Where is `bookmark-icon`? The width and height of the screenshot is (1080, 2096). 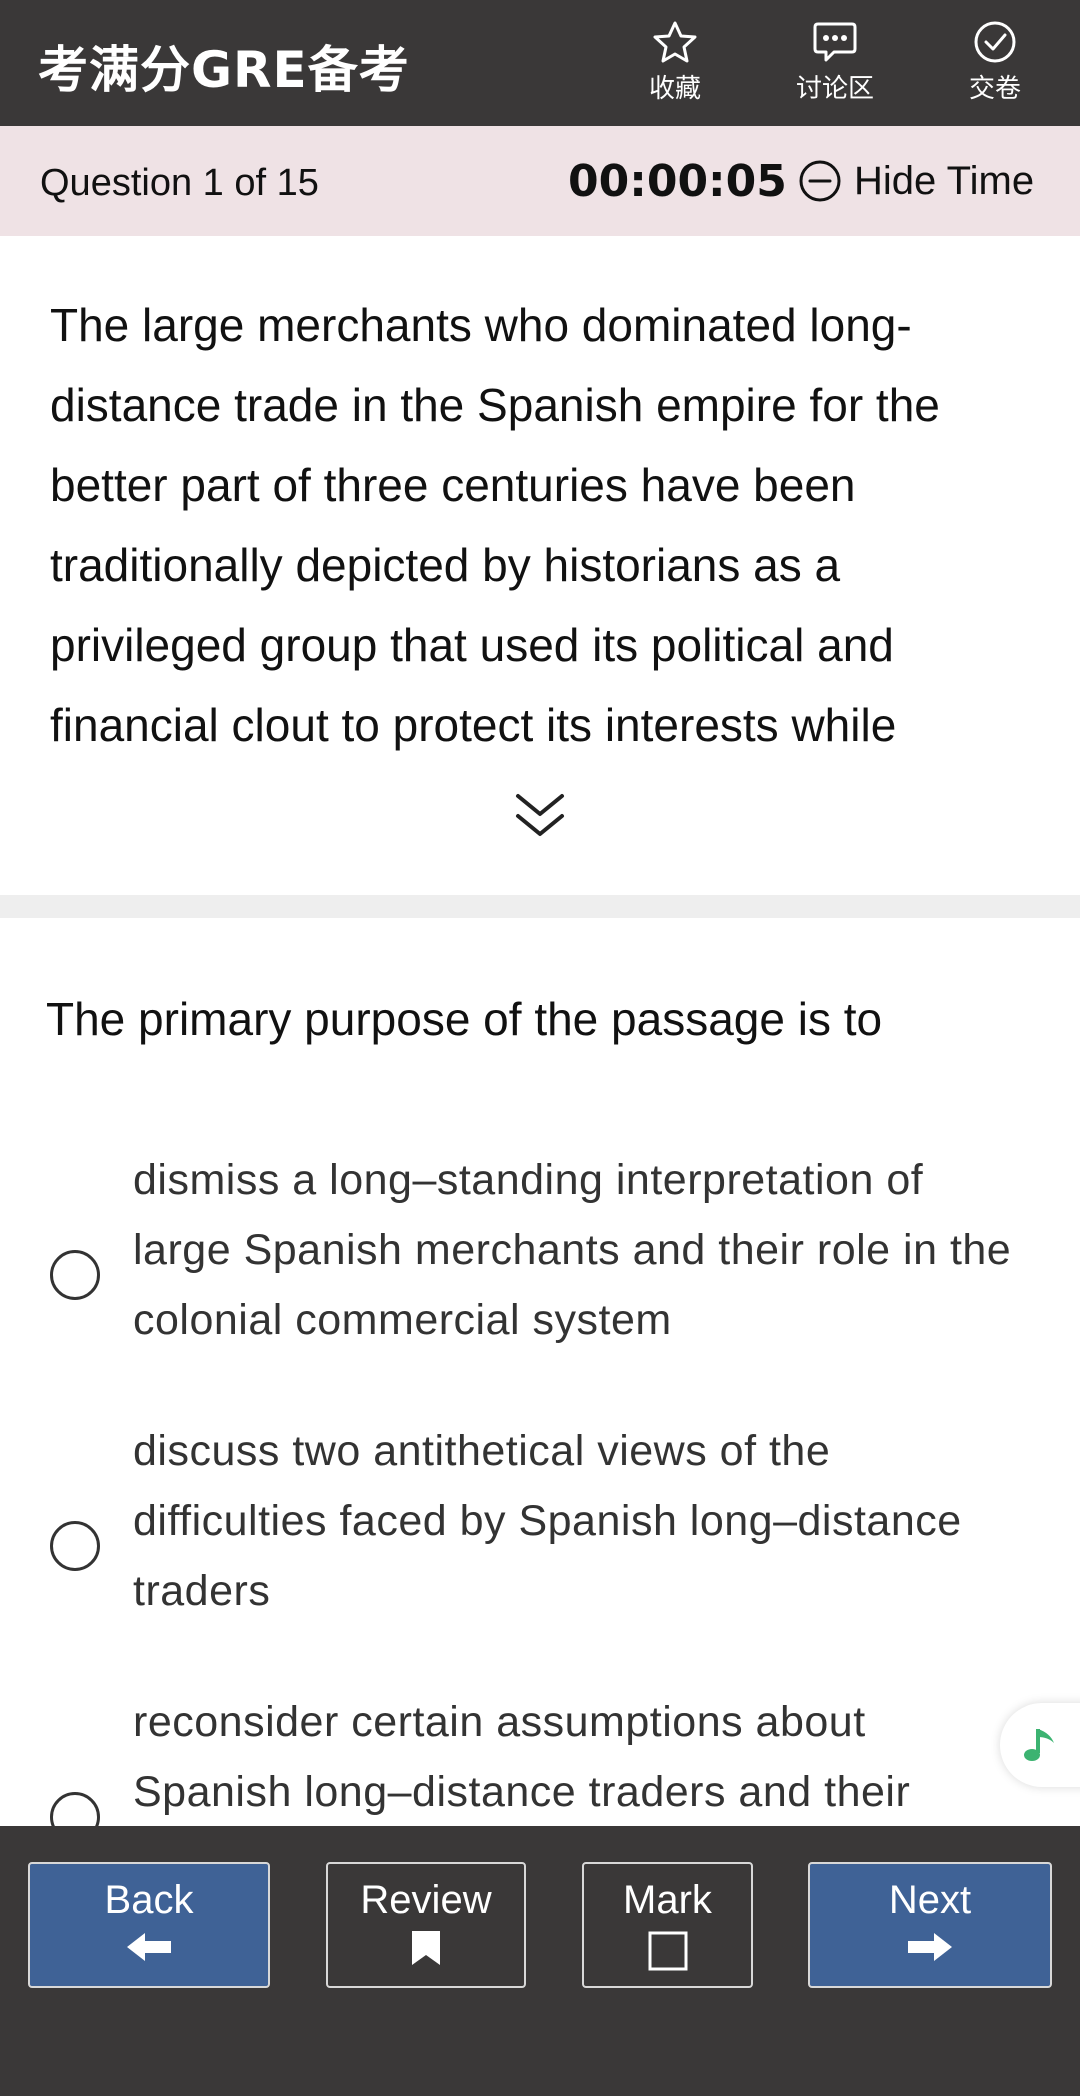
bookmark-icon is located at coordinates (426, 1948).